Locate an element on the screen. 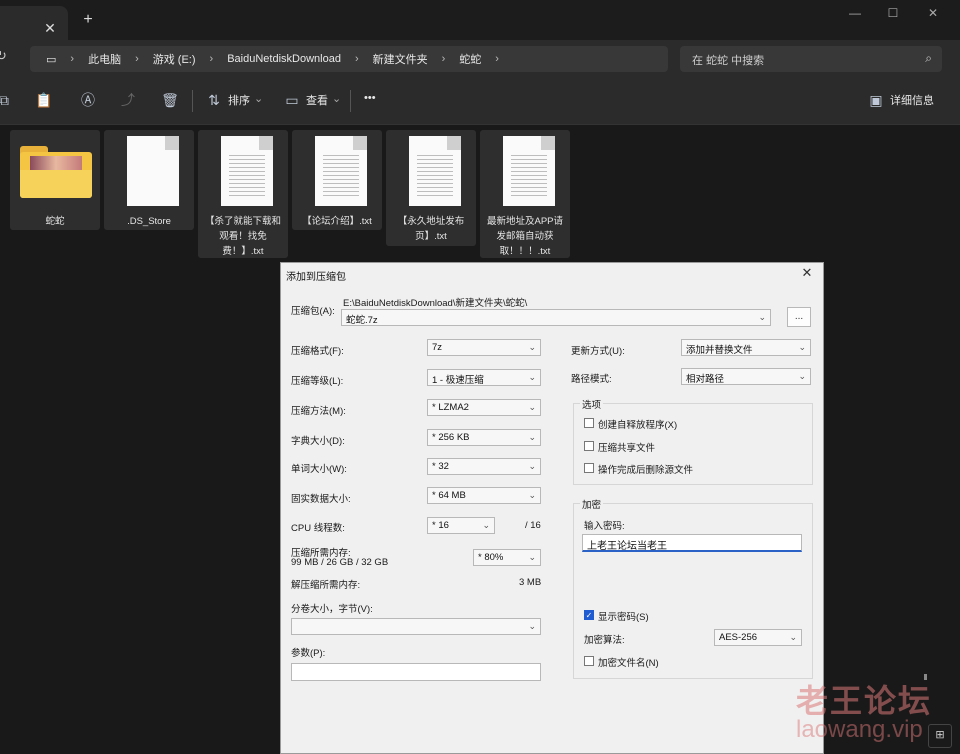  rename-icon: Ⓐ is located at coordinates (88, 100).